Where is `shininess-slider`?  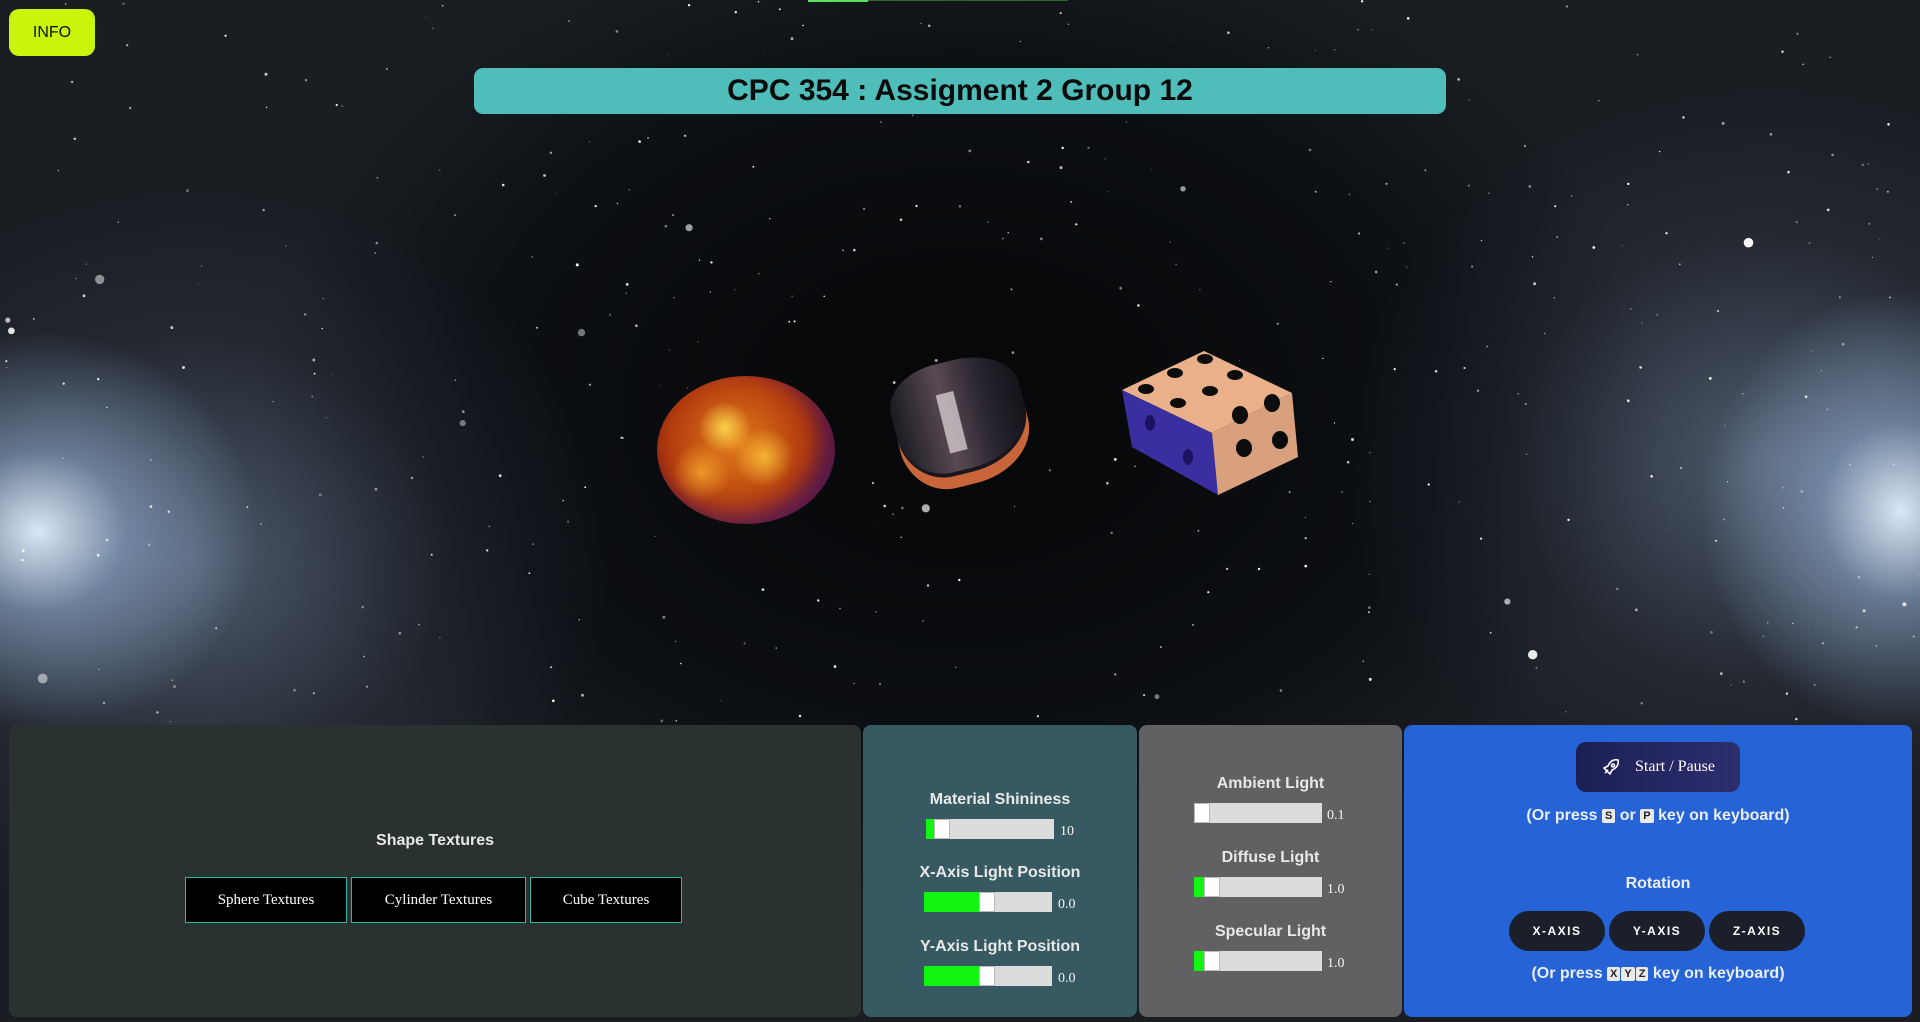 shininess-slider is located at coordinates (990, 829).